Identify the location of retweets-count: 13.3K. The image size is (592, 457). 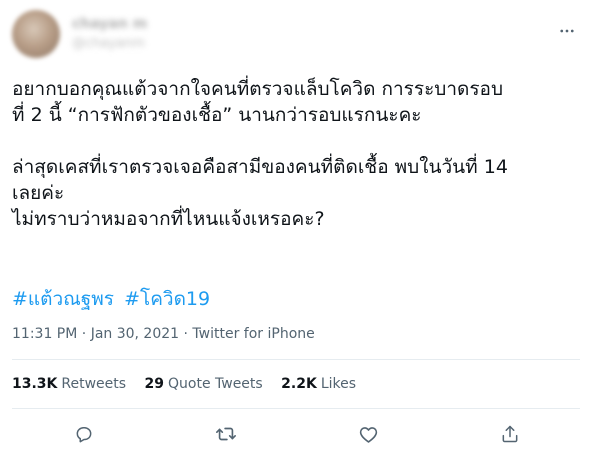
(35, 384).